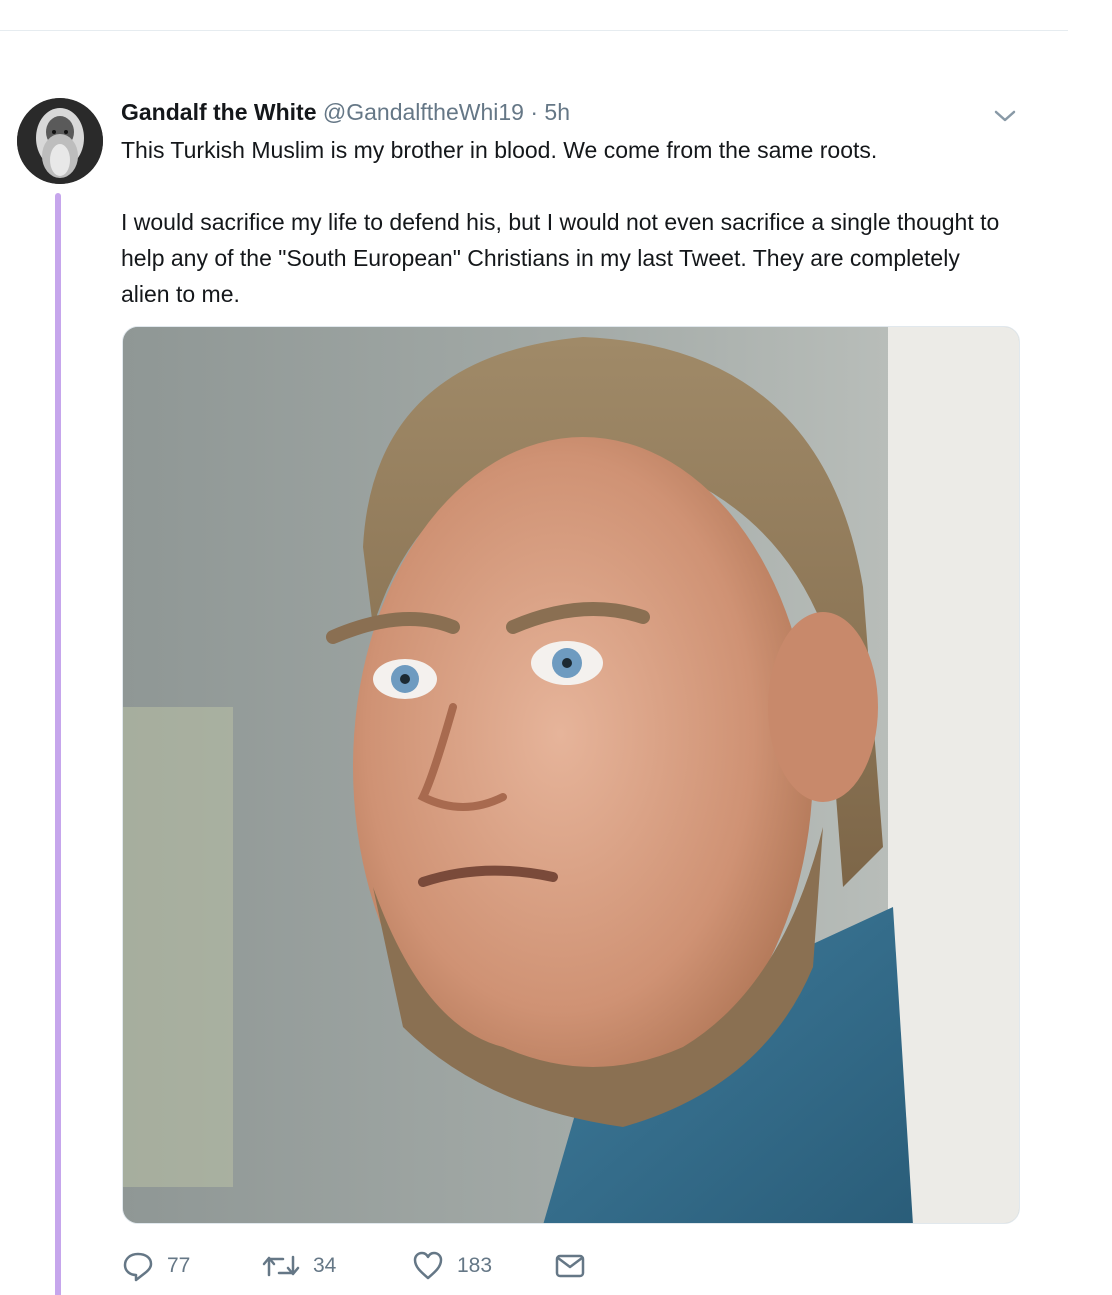  I want to click on tweet-header: Gandalf the White @GandalftheWhi19 · 5h, so click(345, 112).